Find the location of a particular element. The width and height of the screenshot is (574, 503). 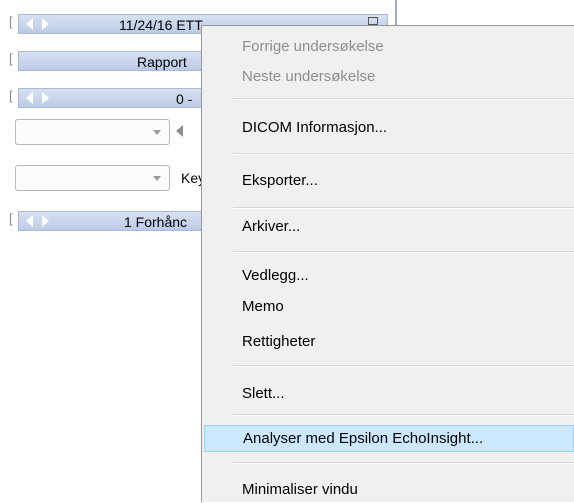

scroll-left-icon is located at coordinates (179, 131).